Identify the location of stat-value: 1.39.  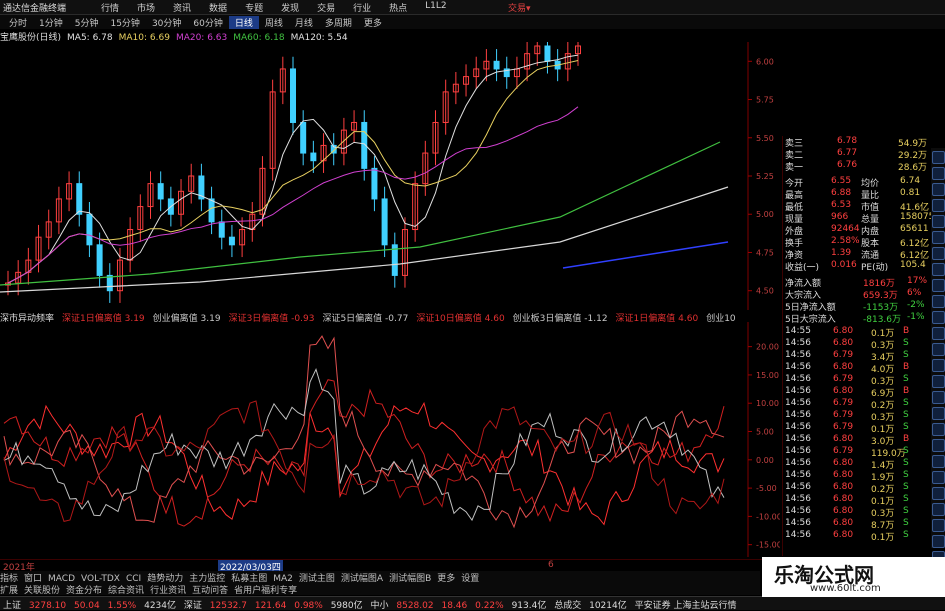
(841, 253).